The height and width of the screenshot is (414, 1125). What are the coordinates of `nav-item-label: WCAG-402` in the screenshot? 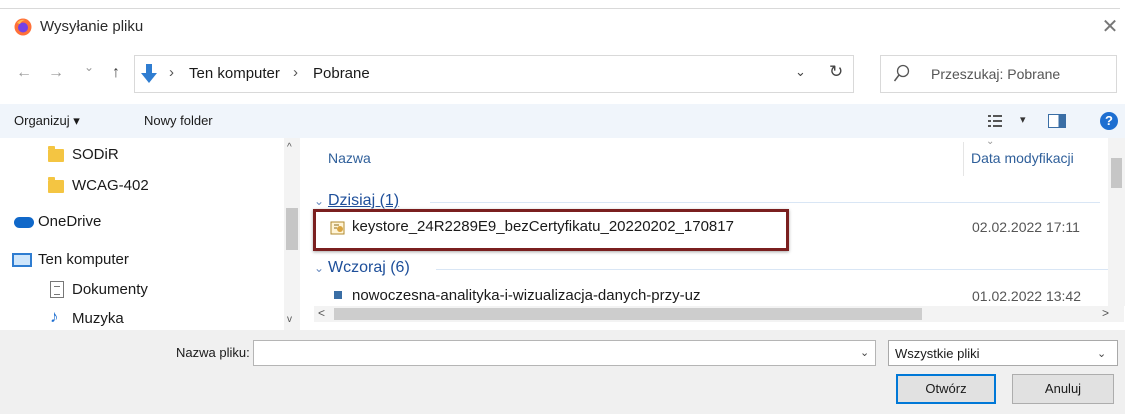 It's located at (110, 185).